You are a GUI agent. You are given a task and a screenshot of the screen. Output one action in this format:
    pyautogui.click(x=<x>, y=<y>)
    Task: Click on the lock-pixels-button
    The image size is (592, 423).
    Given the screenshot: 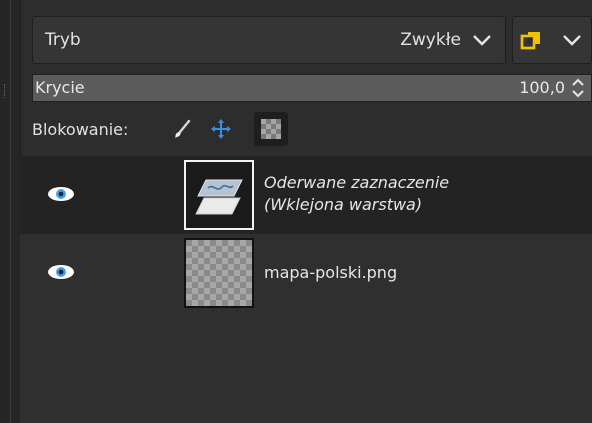 What is the action you would take?
    pyautogui.click(x=183, y=129)
    